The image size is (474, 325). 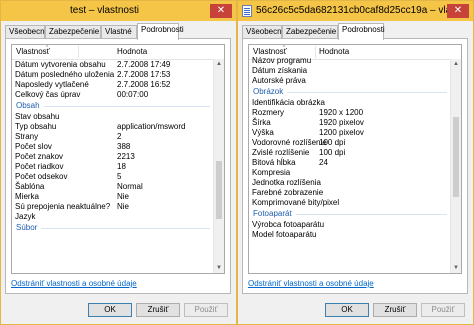 I want to click on property-row: Vodorovné rozlíšenie 100 dpi, so click(x=350, y=143).